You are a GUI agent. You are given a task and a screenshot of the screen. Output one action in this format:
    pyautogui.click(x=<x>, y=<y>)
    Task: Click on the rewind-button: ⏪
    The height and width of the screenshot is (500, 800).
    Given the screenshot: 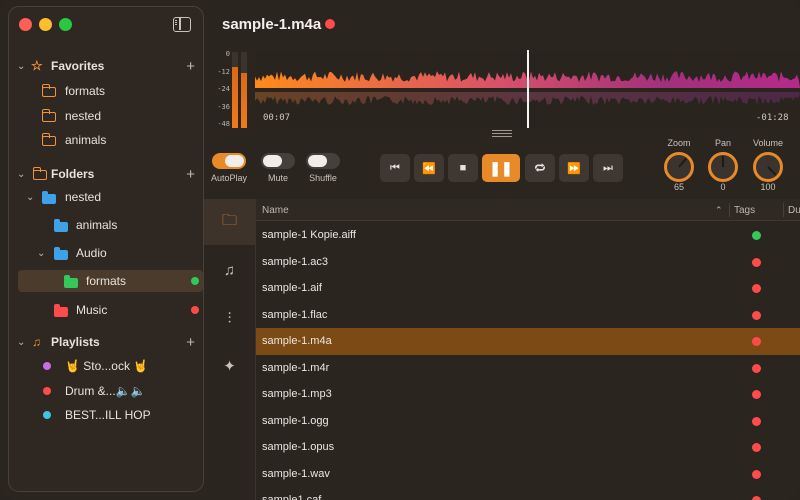 What is the action you would take?
    pyautogui.click(x=429, y=168)
    